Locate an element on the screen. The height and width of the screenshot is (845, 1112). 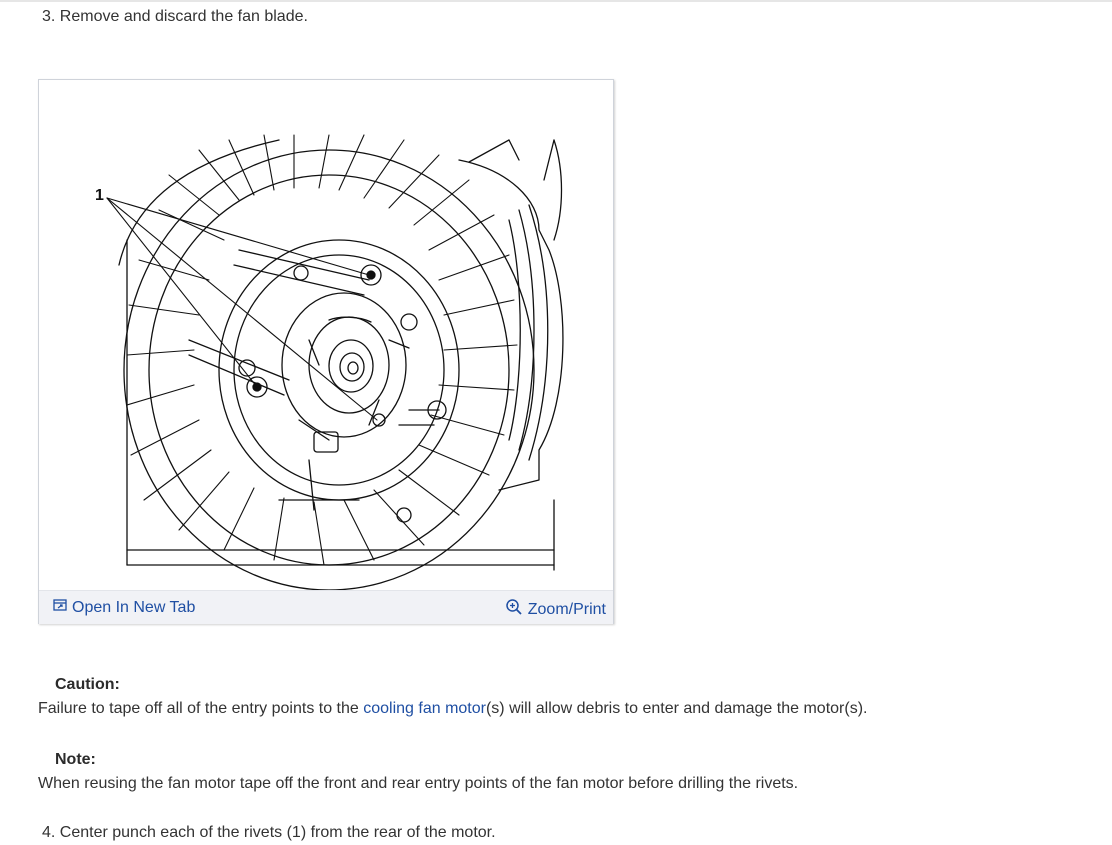
new-tab-icon is located at coordinates (62, 607).